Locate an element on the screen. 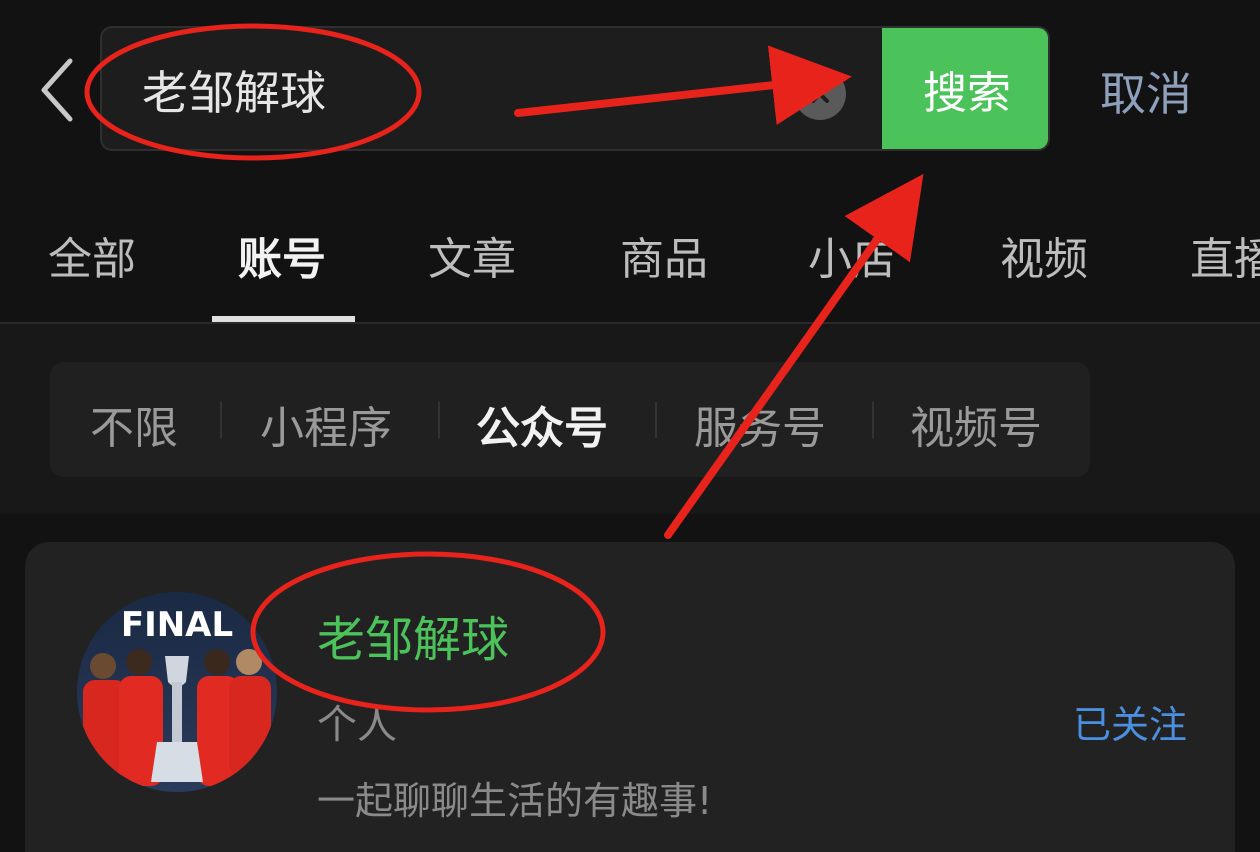 Image resolution: width=1260 pixels, height=852 pixels. tab-articles: 文章 is located at coordinates (472, 256).